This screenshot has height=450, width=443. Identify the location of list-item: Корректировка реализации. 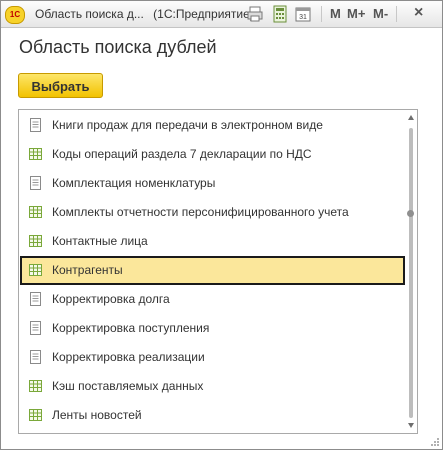
(212, 357).